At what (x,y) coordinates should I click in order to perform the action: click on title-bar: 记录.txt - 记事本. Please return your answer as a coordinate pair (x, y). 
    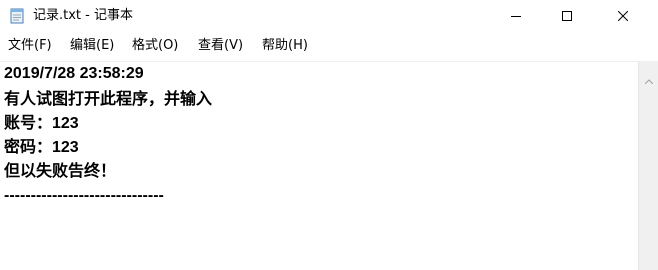
    Looking at the image, I should click on (329, 16).